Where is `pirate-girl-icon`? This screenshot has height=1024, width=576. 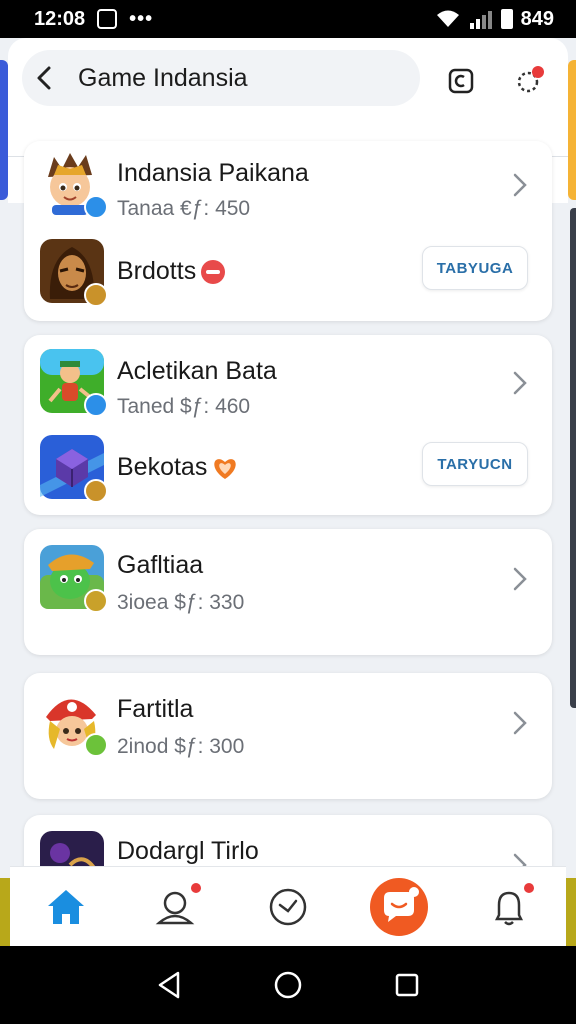 pirate-girl-icon is located at coordinates (74, 723).